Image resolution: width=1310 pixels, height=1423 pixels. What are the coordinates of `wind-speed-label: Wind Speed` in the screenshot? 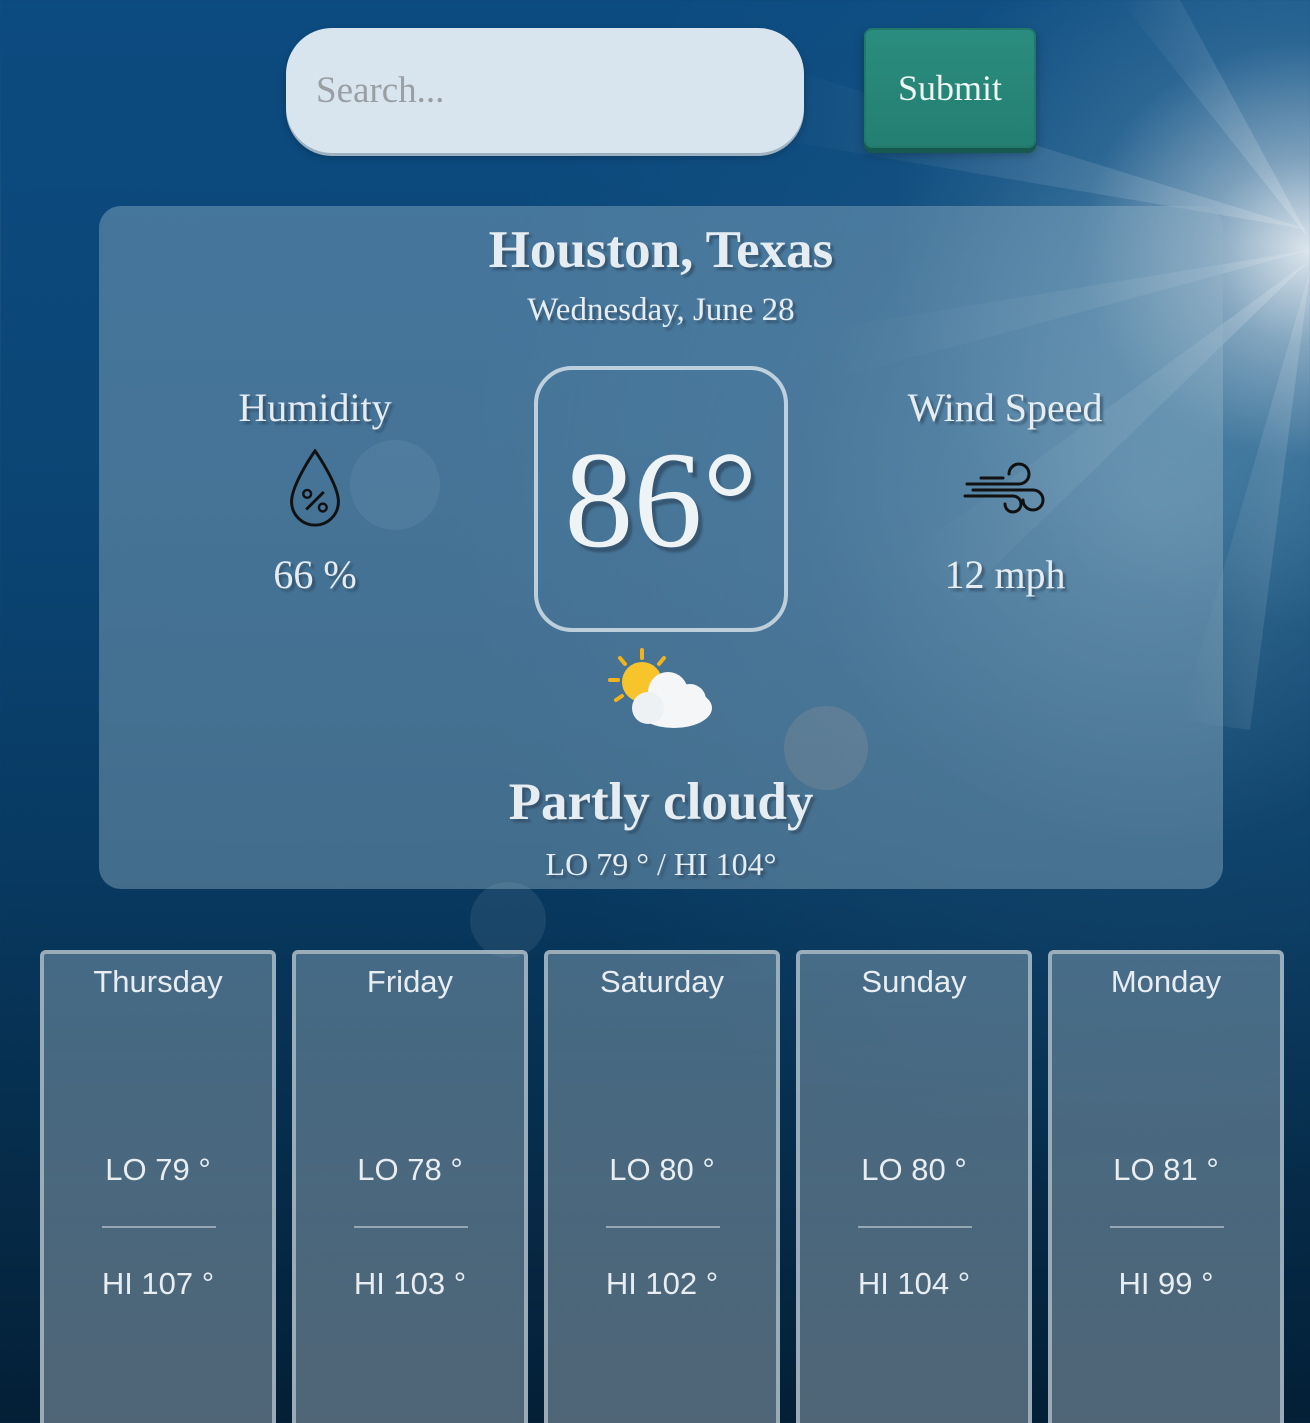 It's located at (1005, 407).